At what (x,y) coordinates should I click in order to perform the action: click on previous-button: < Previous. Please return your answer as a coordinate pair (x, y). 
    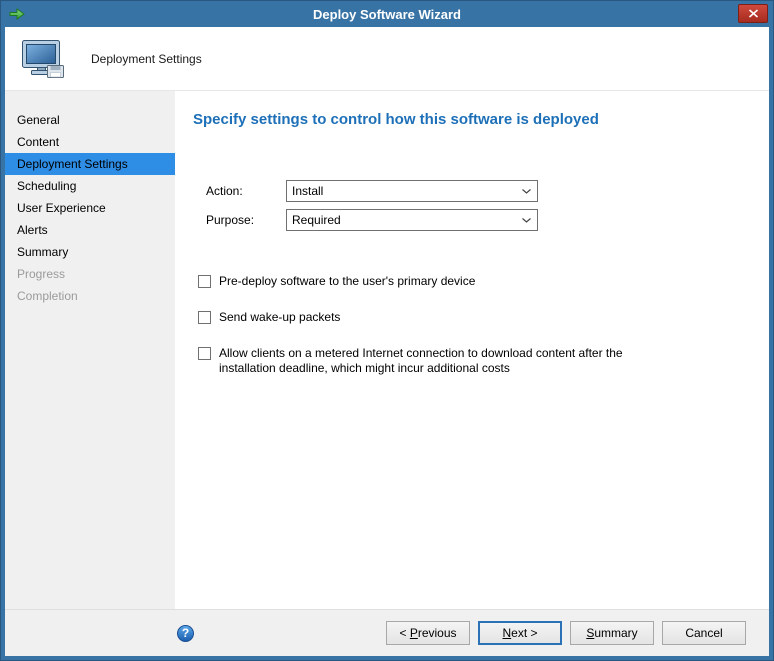
    Looking at the image, I should click on (428, 633).